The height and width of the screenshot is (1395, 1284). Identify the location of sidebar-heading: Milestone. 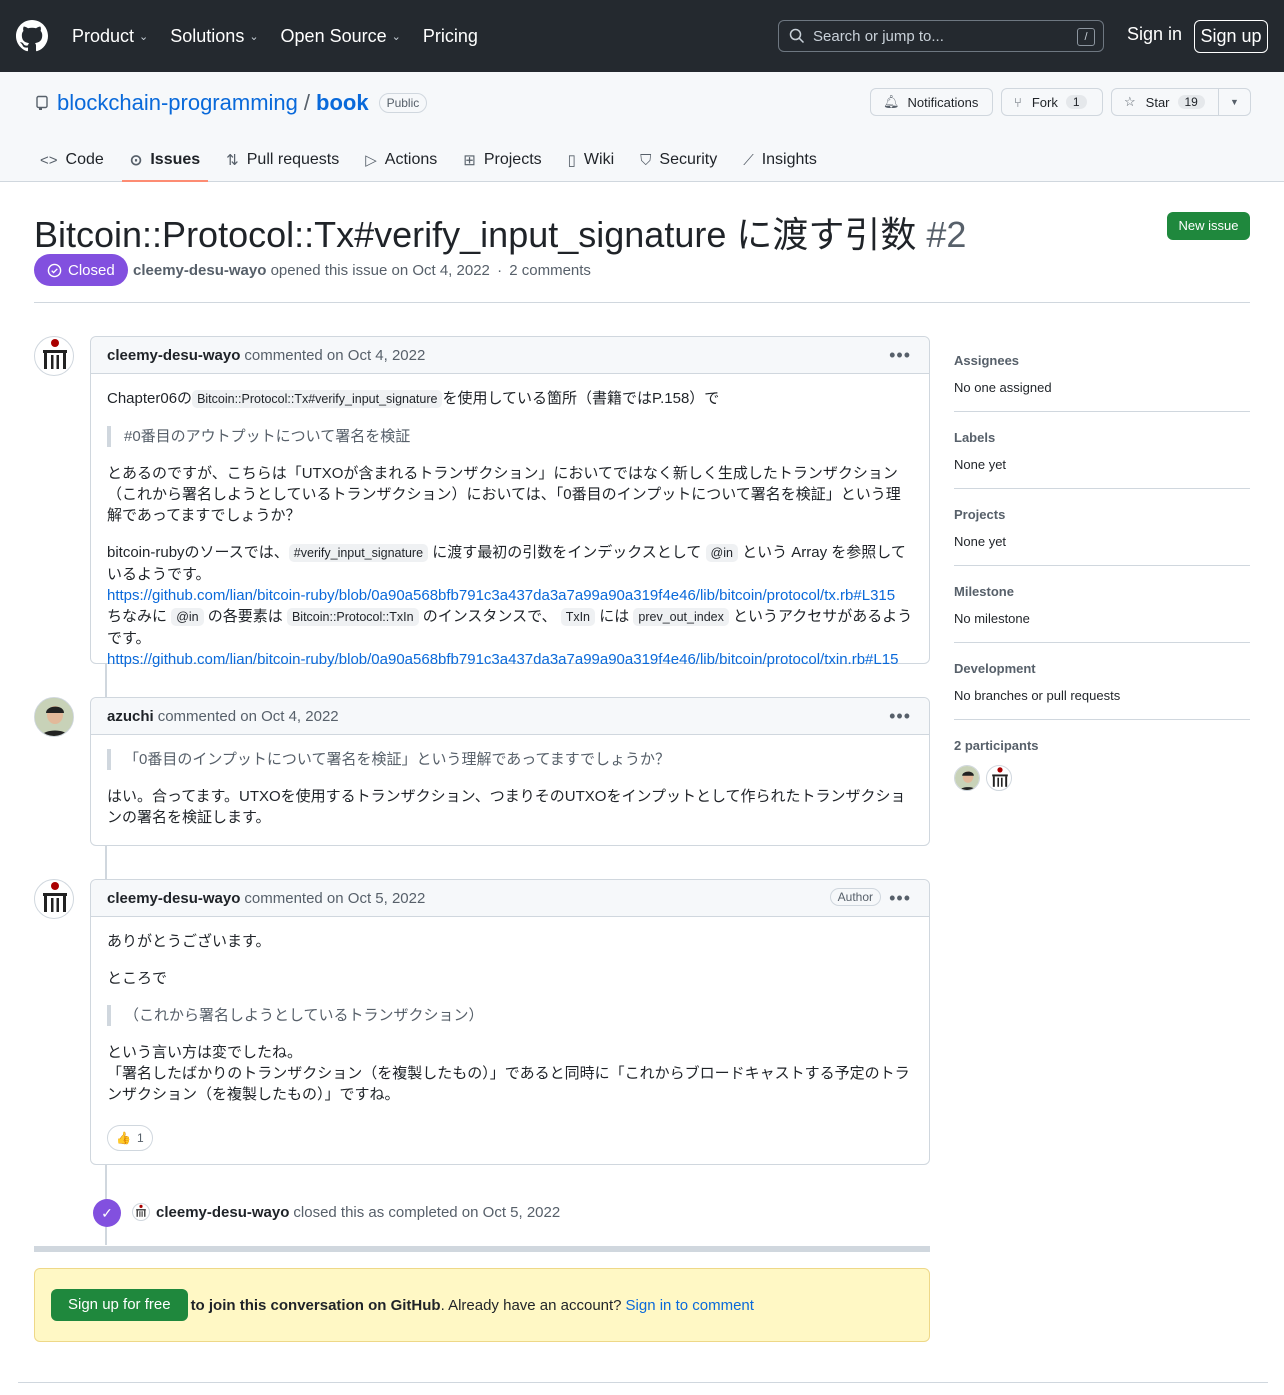
(984, 591).